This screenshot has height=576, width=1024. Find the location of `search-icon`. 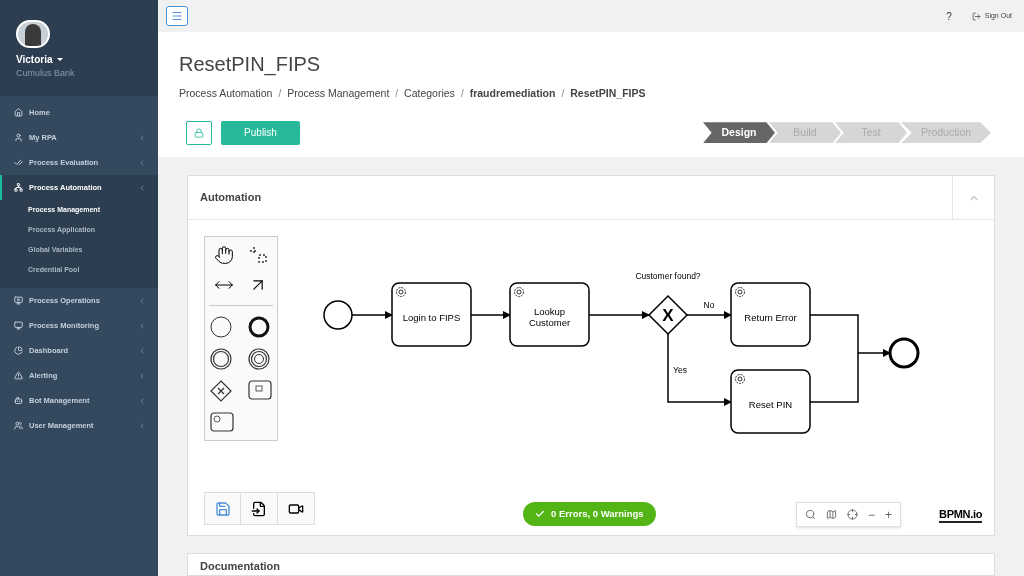

search-icon is located at coordinates (810, 514).